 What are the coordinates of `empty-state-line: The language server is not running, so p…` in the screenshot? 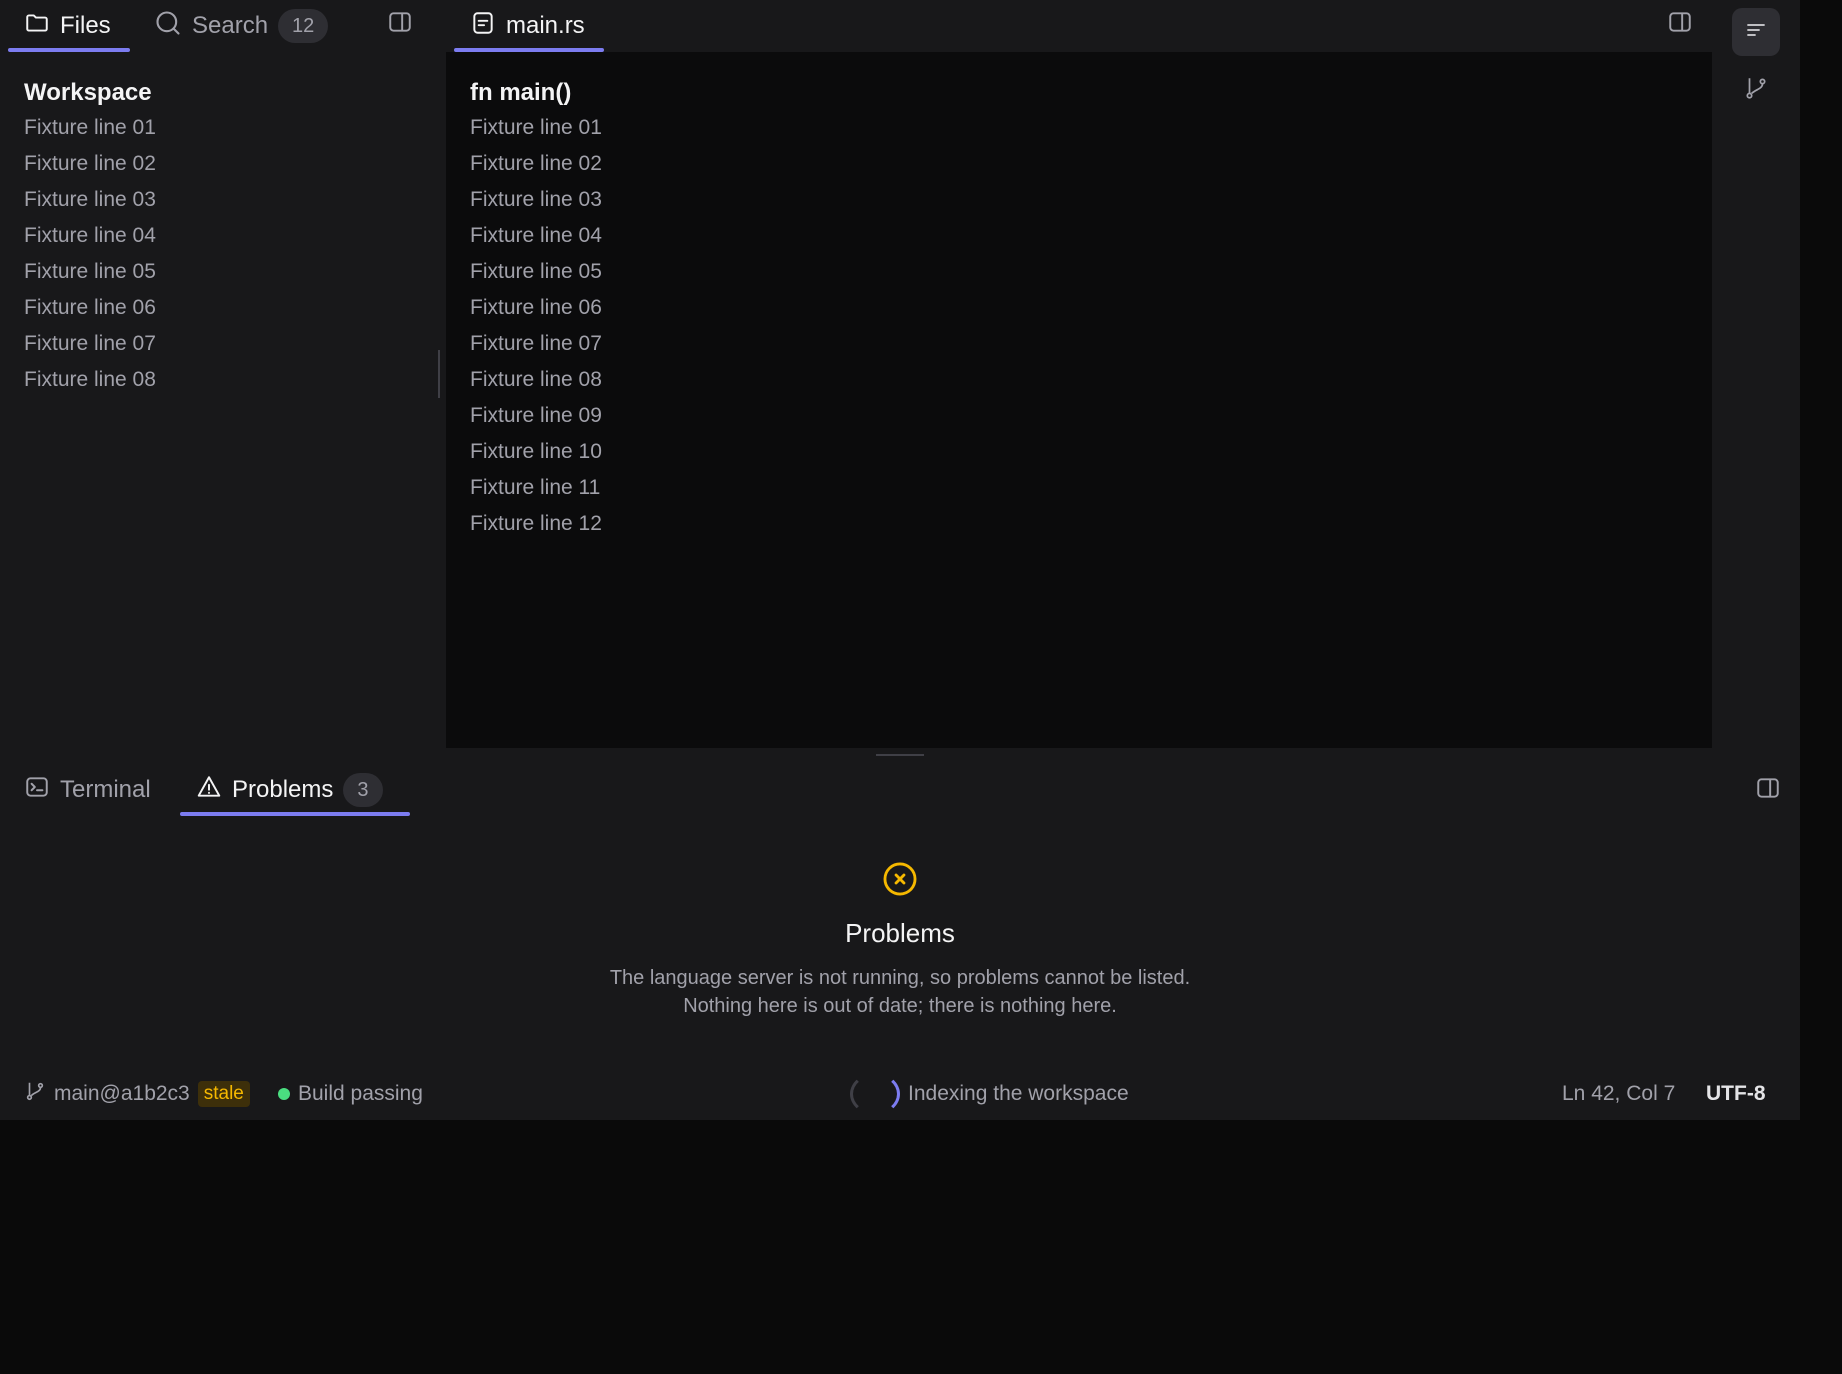 It's located at (900, 978).